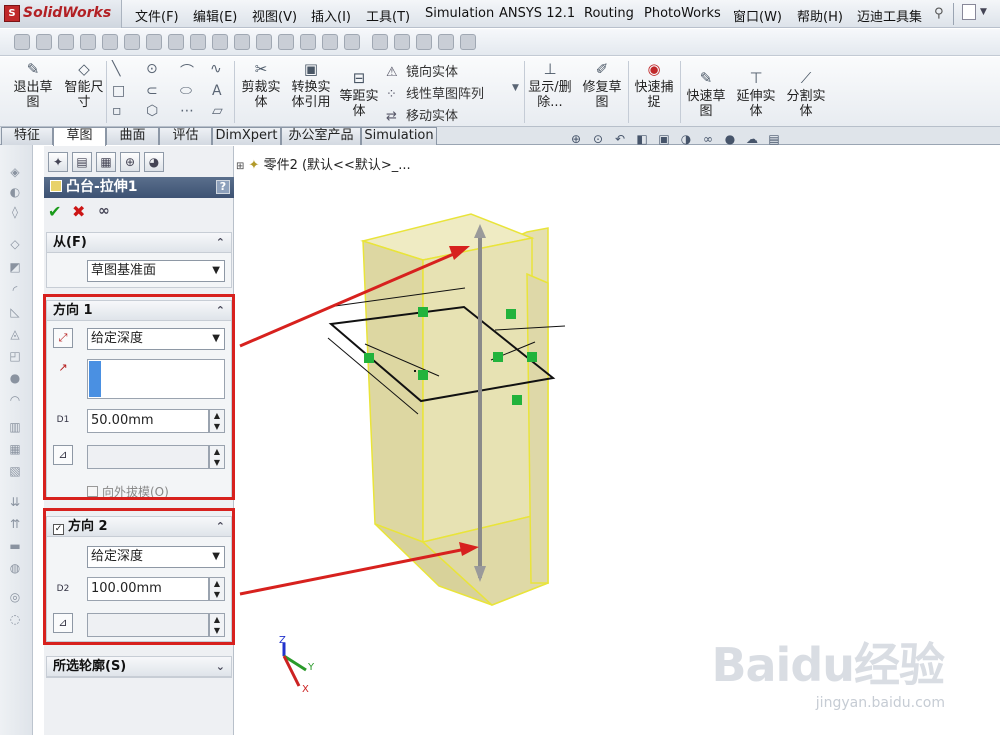  Describe the element at coordinates (15, 449) in the screenshot. I see `pattern-feature-icon: ▦` at that location.